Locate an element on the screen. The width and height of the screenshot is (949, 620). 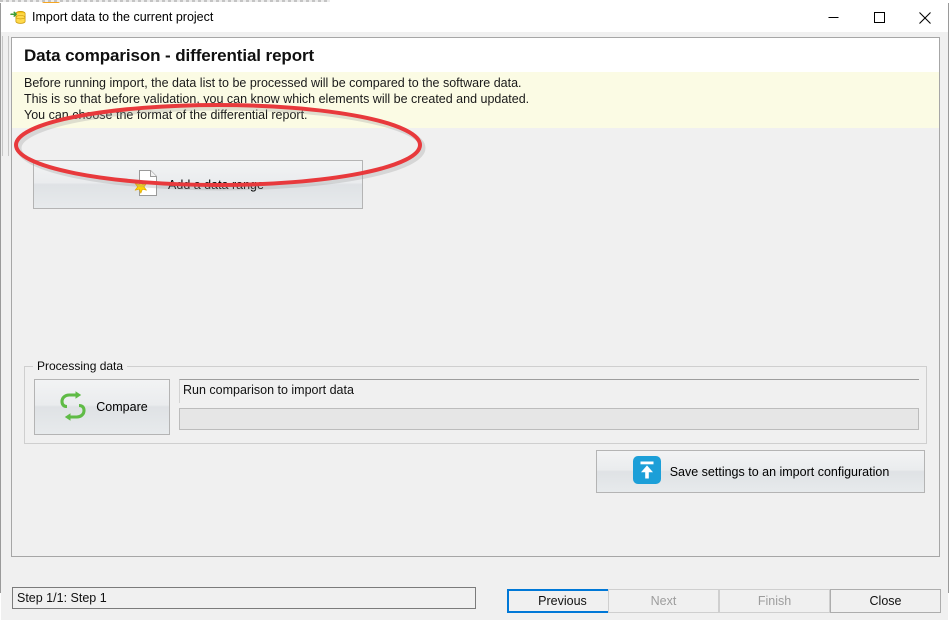
window-controls is located at coordinates (879, 17).